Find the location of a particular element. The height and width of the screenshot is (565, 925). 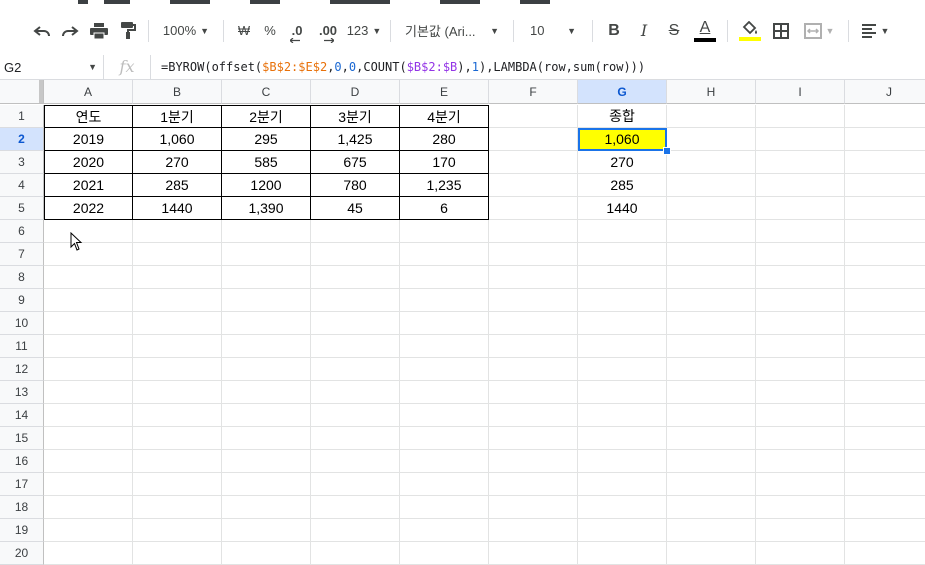

zoom-select: 100% ▼ is located at coordinates (186, 31).